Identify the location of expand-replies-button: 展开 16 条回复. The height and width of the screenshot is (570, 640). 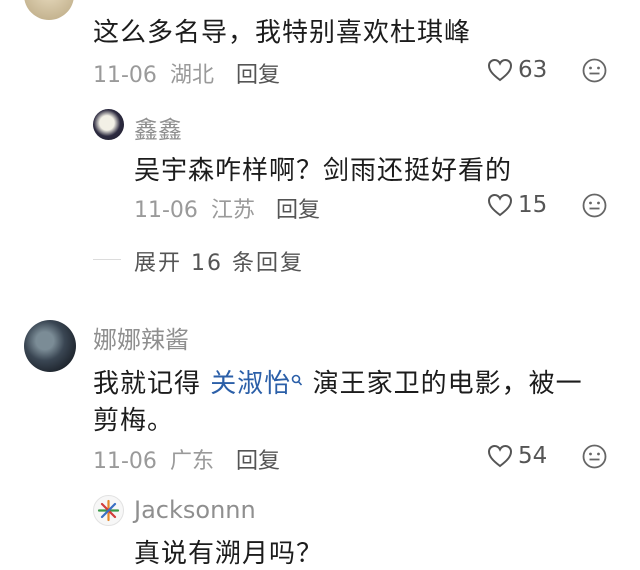
(219, 261).